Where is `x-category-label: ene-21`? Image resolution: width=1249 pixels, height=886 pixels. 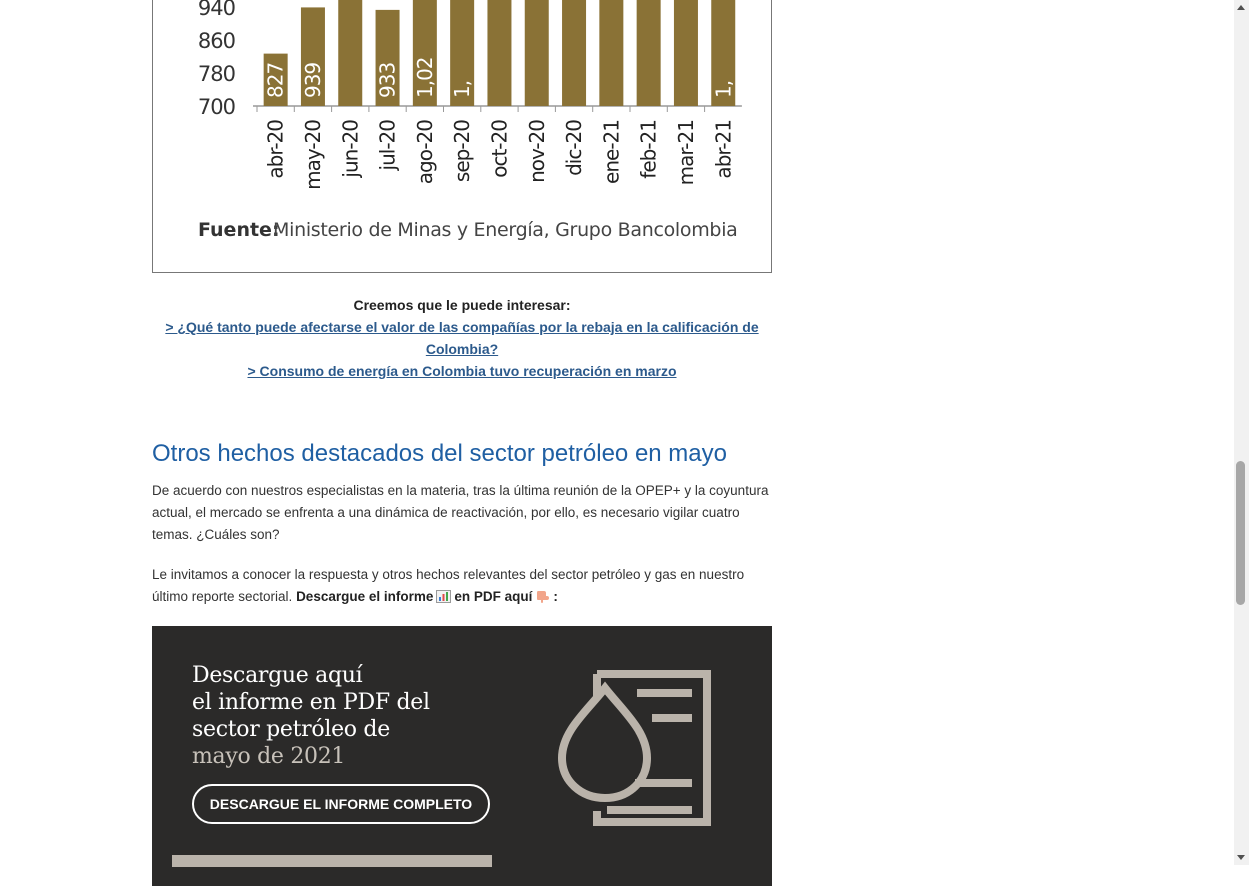
x-category-label: ene-21 is located at coordinates (611, 152).